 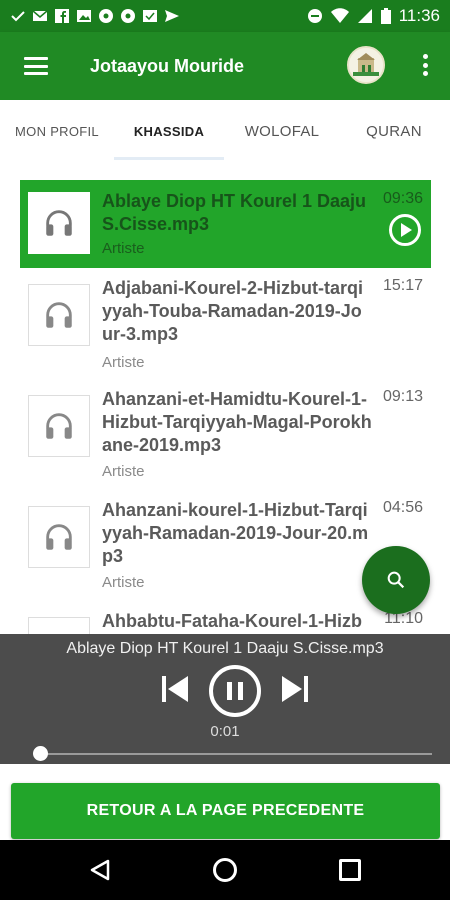 What do you see at coordinates (225, 811) in the screenshot?
I see `back-to-previous-page-button: RETOUR A LA PAGE PRECEDENTE` at bounding box center [225, 811].